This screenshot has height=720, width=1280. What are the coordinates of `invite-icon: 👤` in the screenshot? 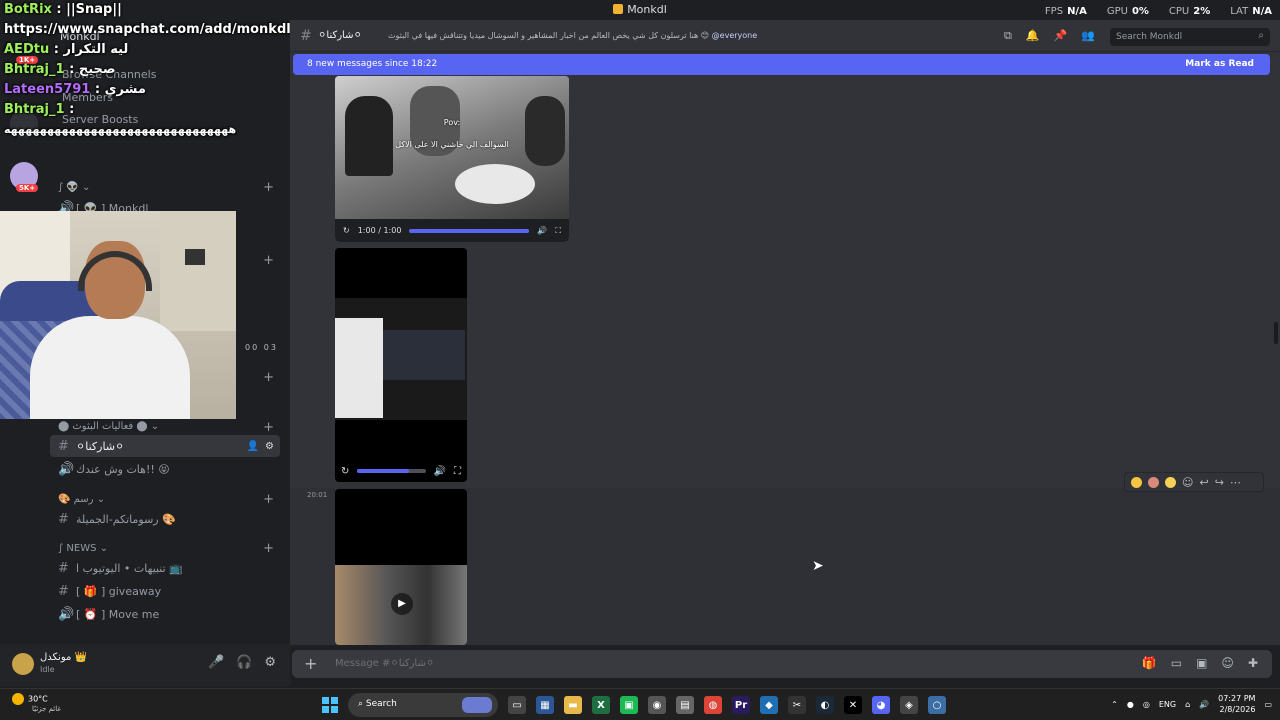 It's located at (253, 446).